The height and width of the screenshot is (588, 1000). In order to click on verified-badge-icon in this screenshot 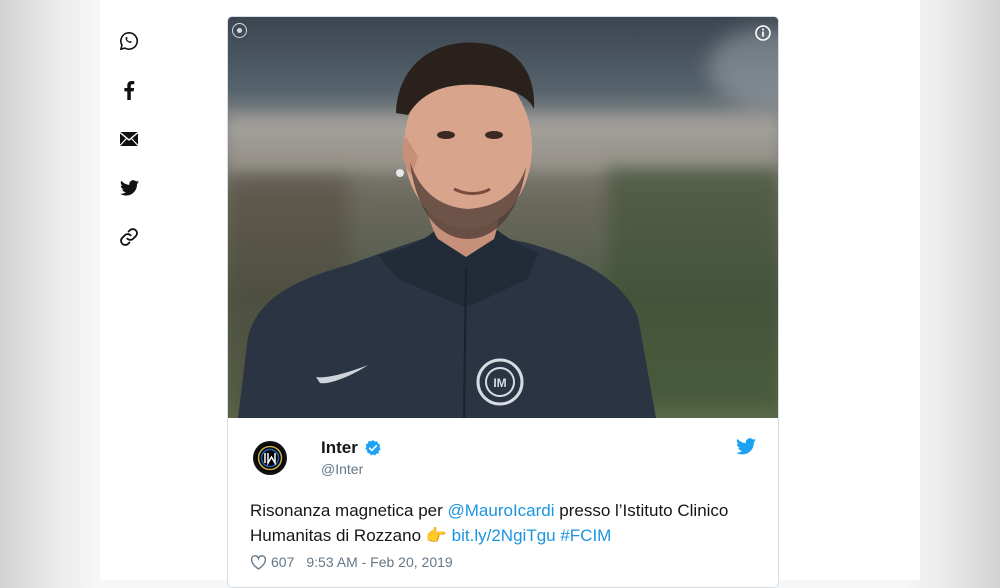, I will do `click(373, 448)`.